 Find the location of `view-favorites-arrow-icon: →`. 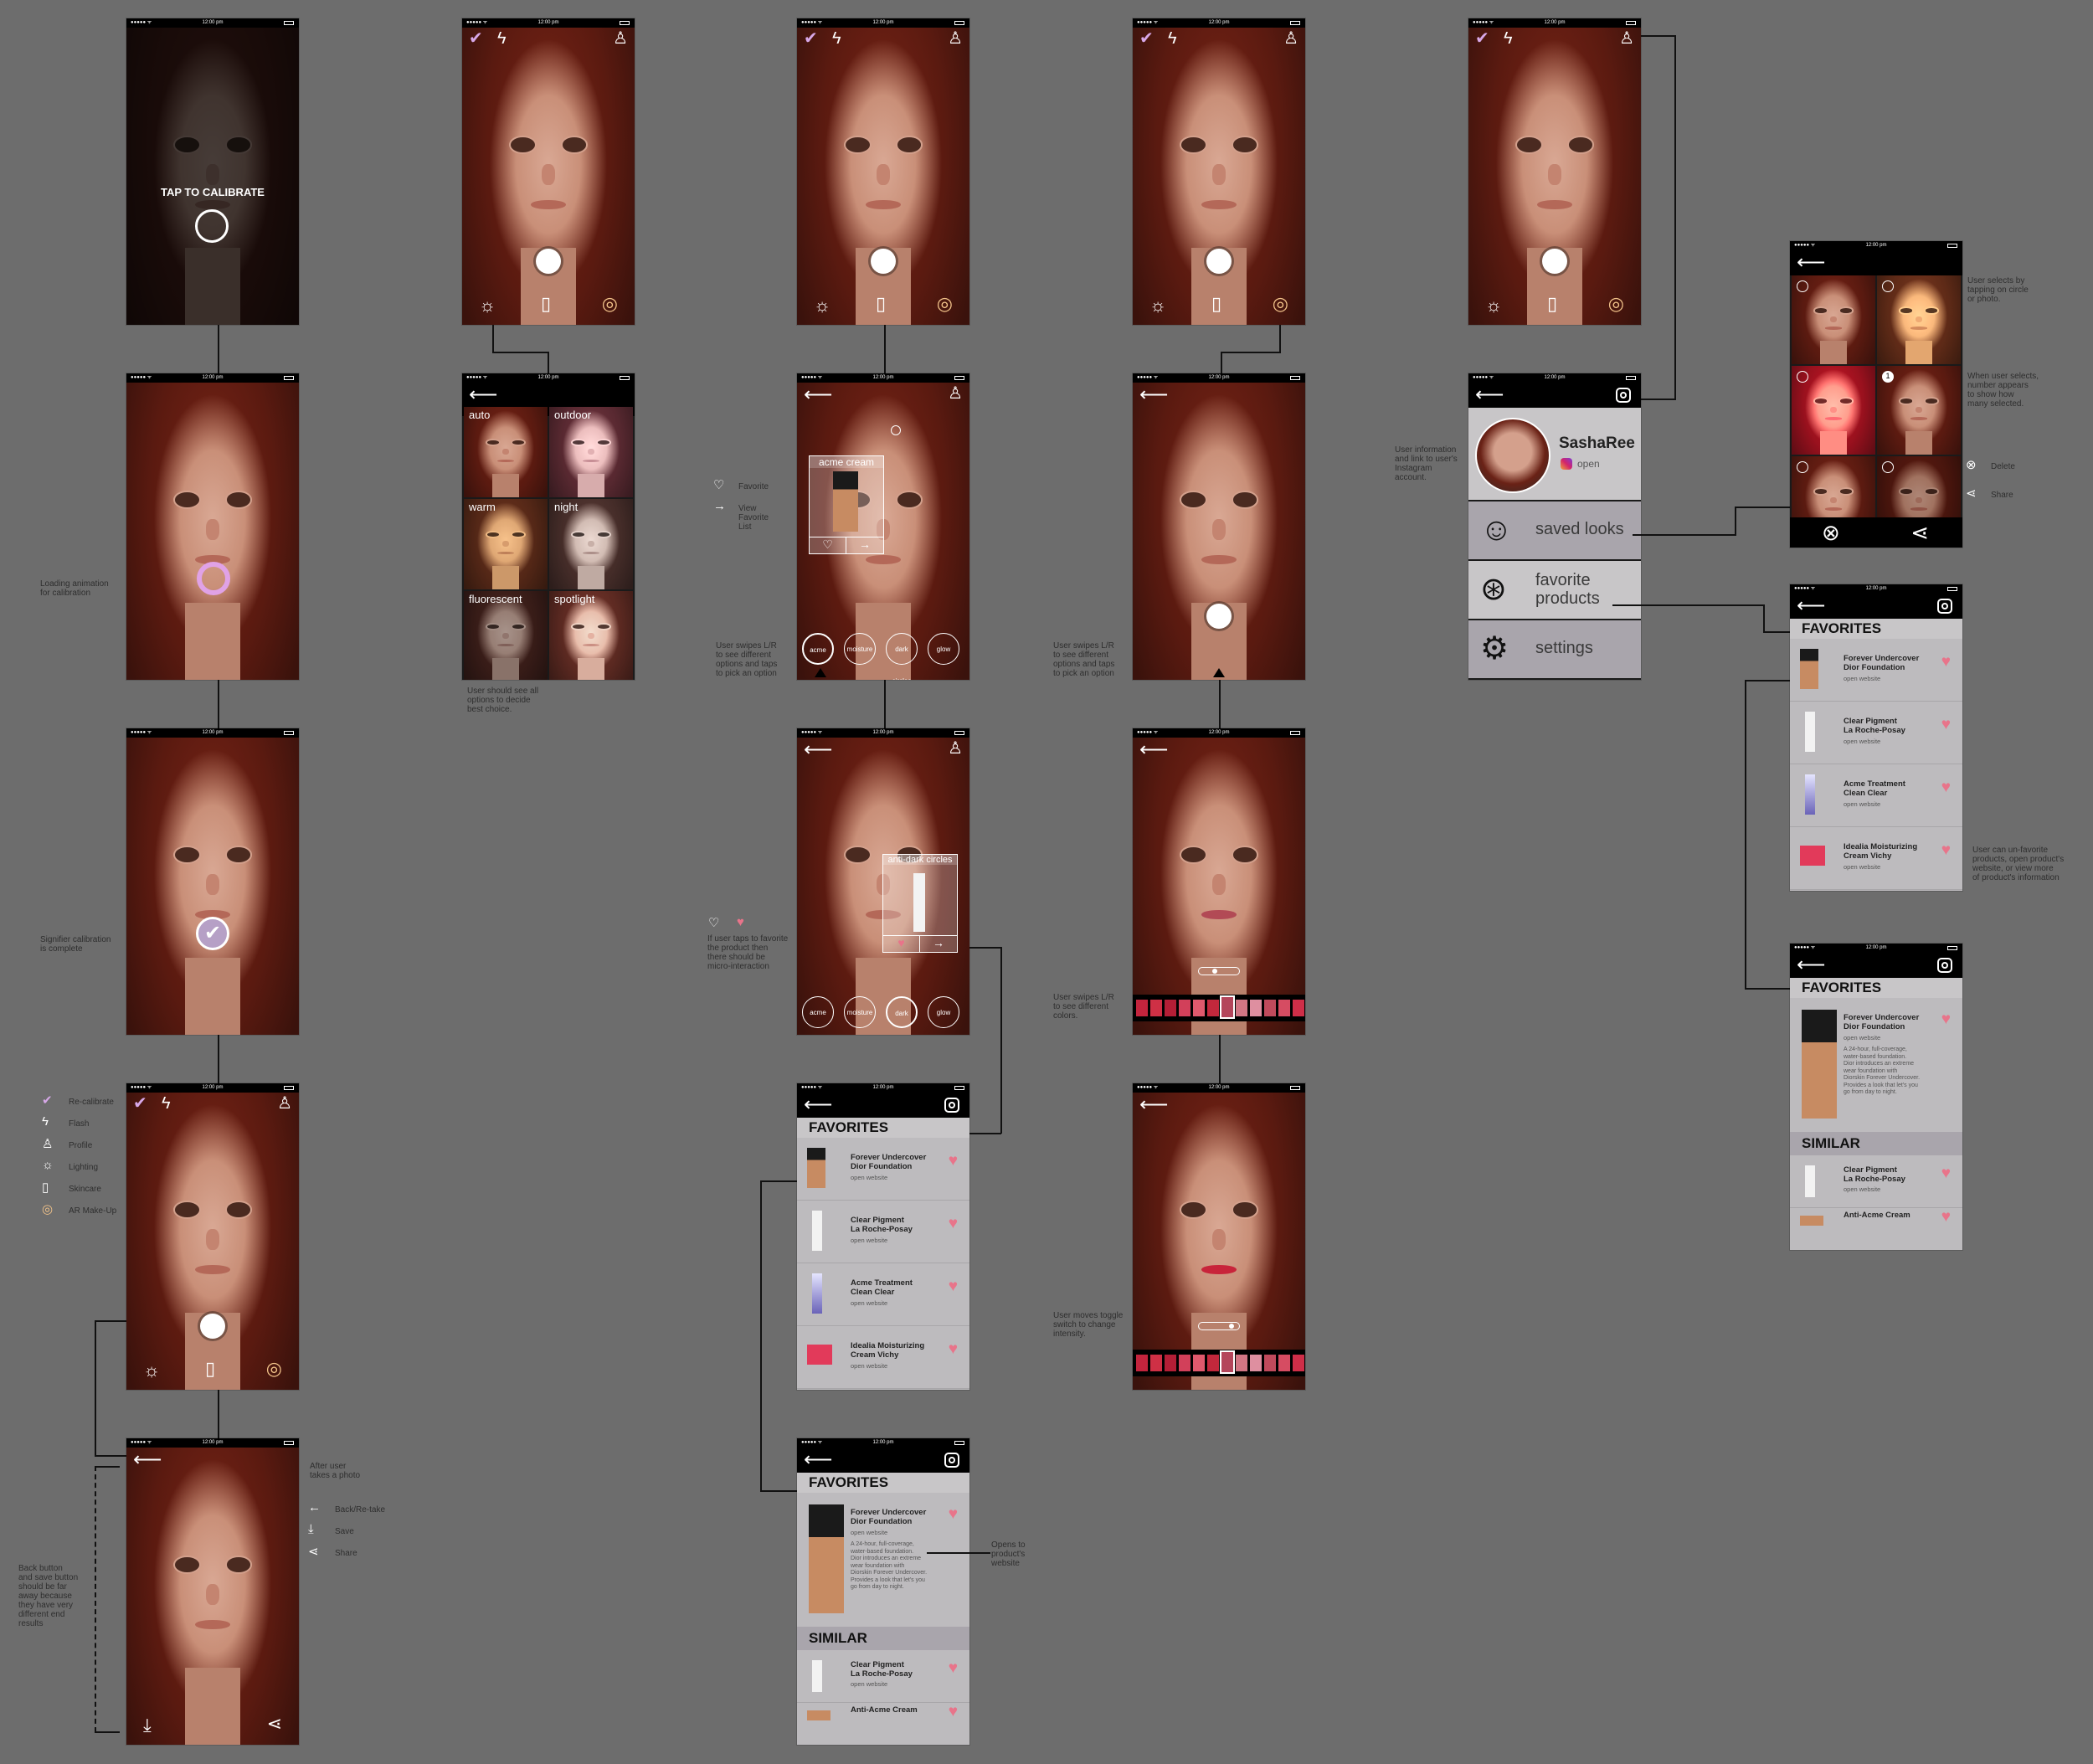

view-favorites-arrow-icon: → is located at coordinates (938, 943).